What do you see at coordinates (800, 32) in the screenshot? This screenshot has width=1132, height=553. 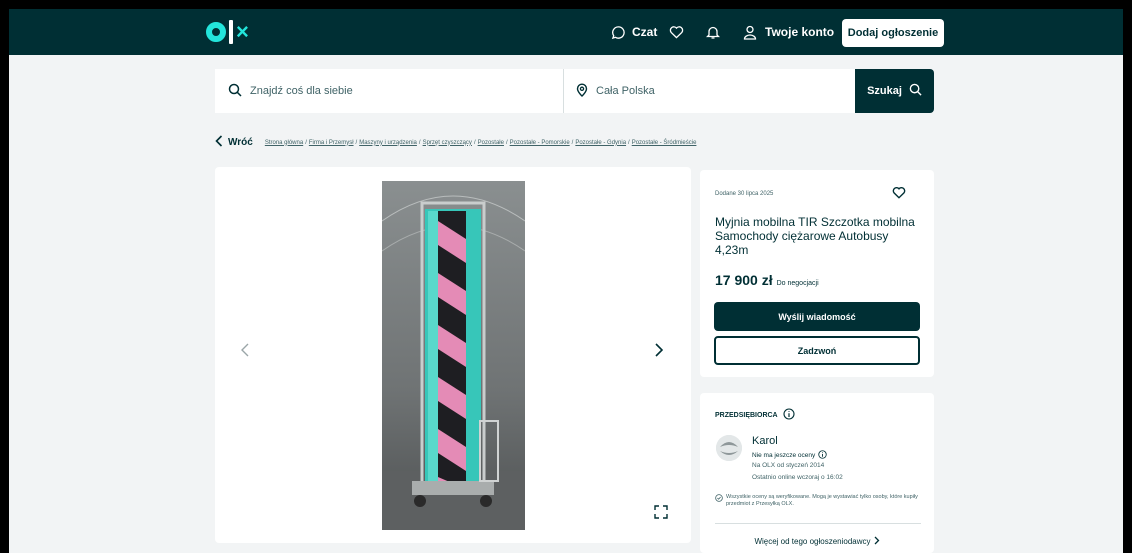 I see `account-label: Twoje konto` at bounding box center [800, 32].